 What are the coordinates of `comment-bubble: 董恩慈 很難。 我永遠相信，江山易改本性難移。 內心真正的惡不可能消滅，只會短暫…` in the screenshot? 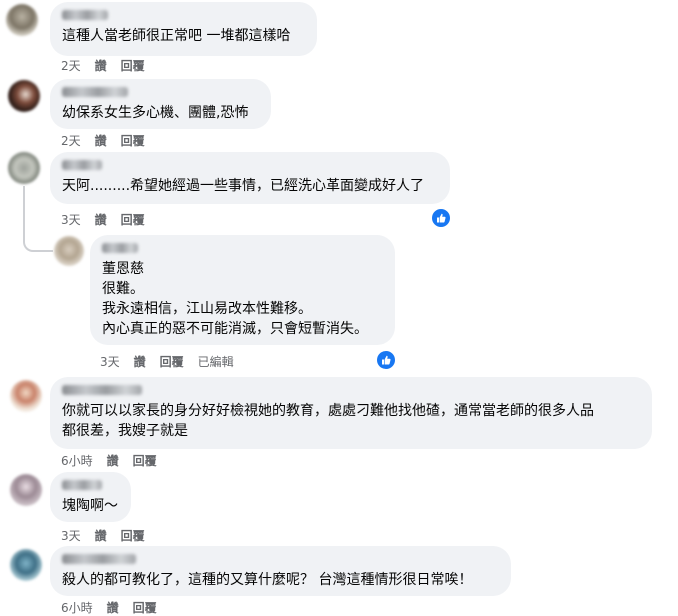 It's located at (242, 290).